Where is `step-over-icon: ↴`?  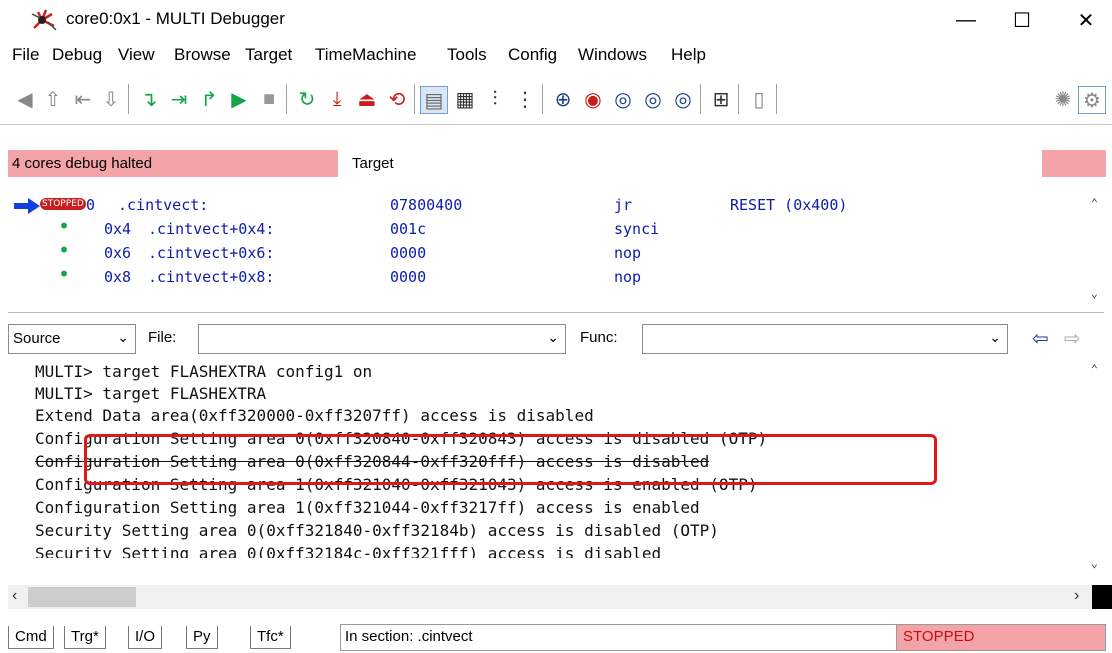 step-over-icon: ↴ is located at coordinates (149, 99).